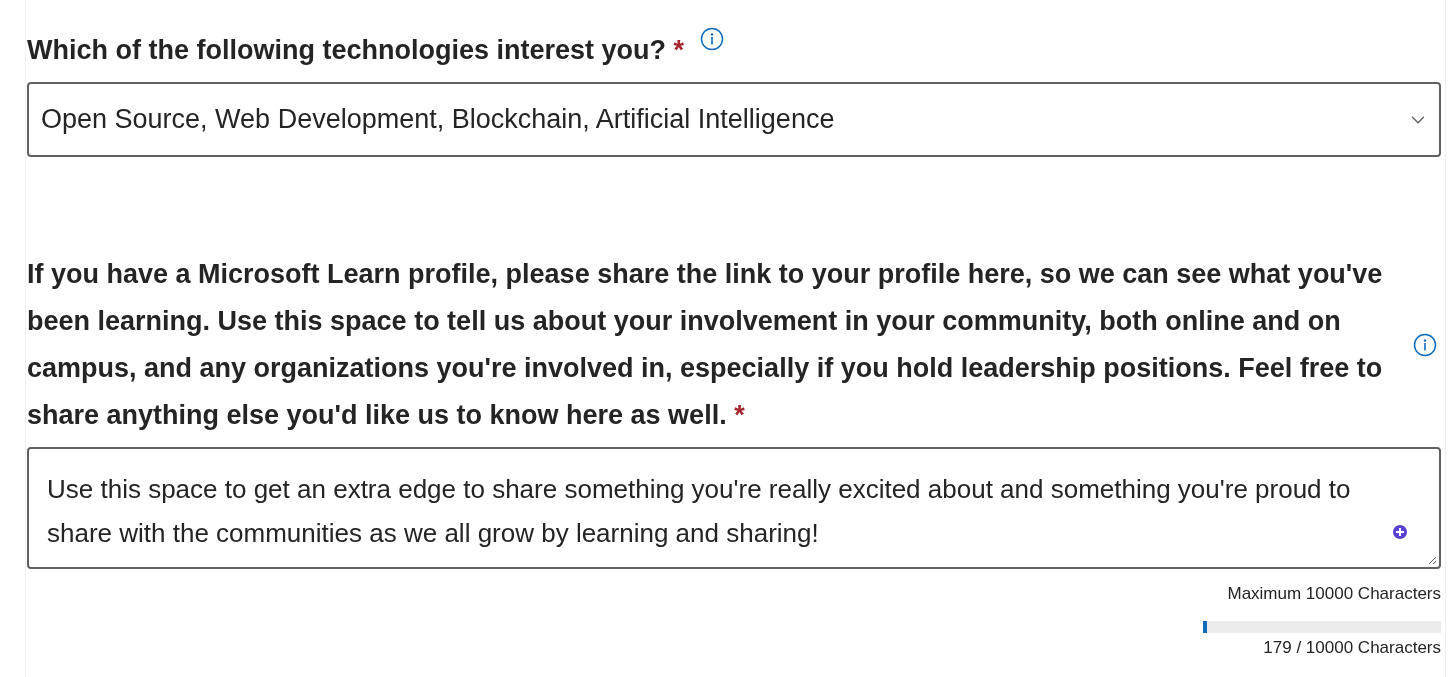 The image size is (1456, 677). What do you see at coordinates (1432, 560) in the screenshot?
I see `resize-handle-icon` at bounding box center [1432, 560].